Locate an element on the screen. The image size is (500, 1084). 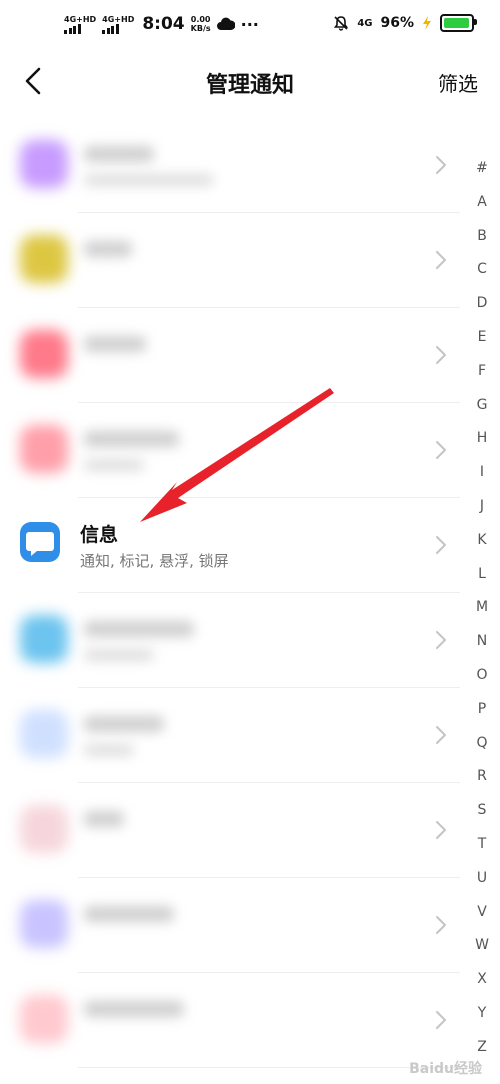
alphabet-index-letter: H is located at coordinates (482, 445).